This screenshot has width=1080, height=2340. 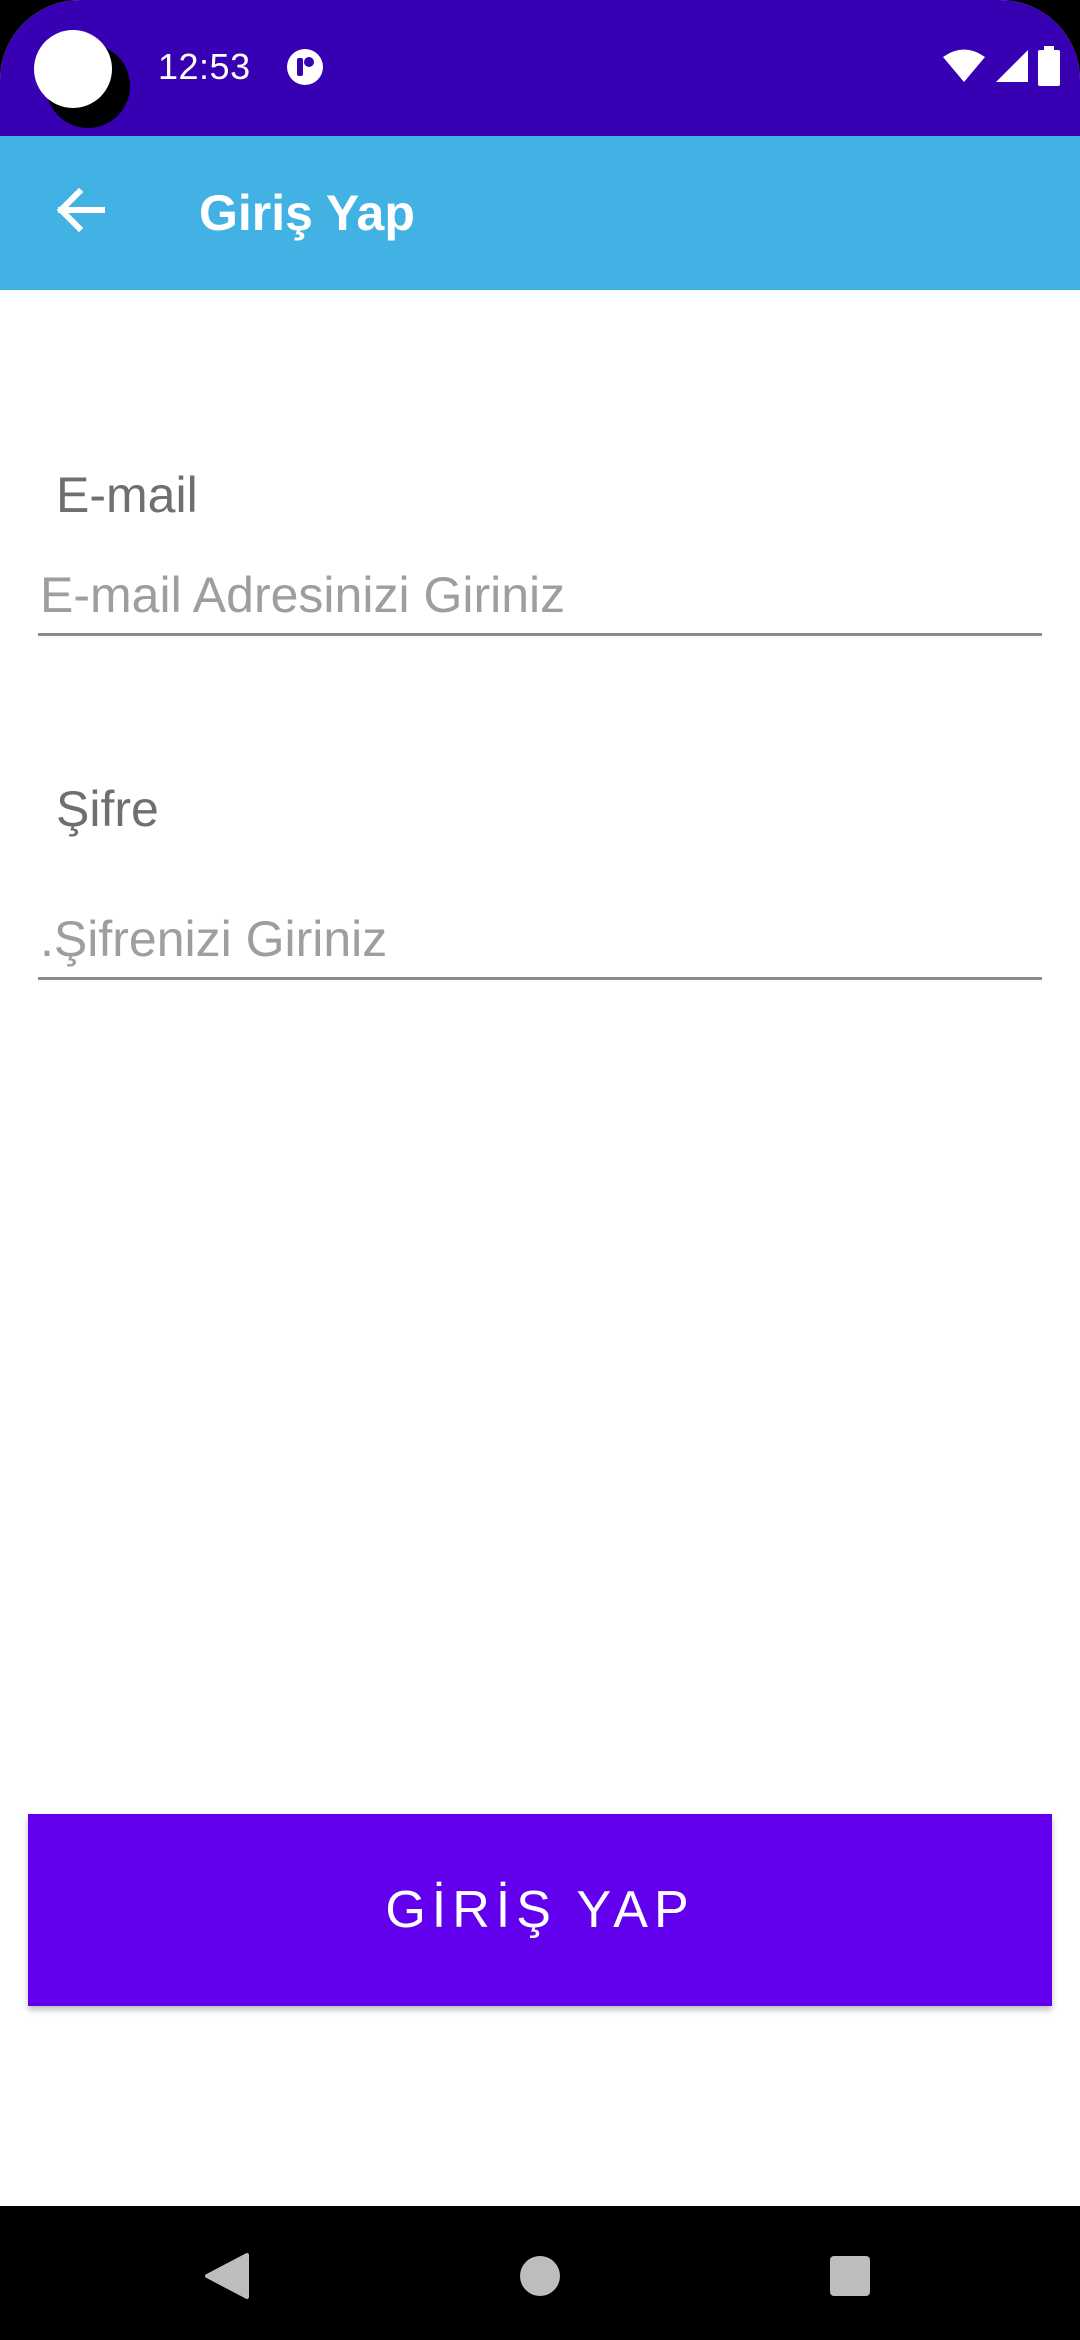 I want to click on status-right-icons, so click(x=1001, y=68).